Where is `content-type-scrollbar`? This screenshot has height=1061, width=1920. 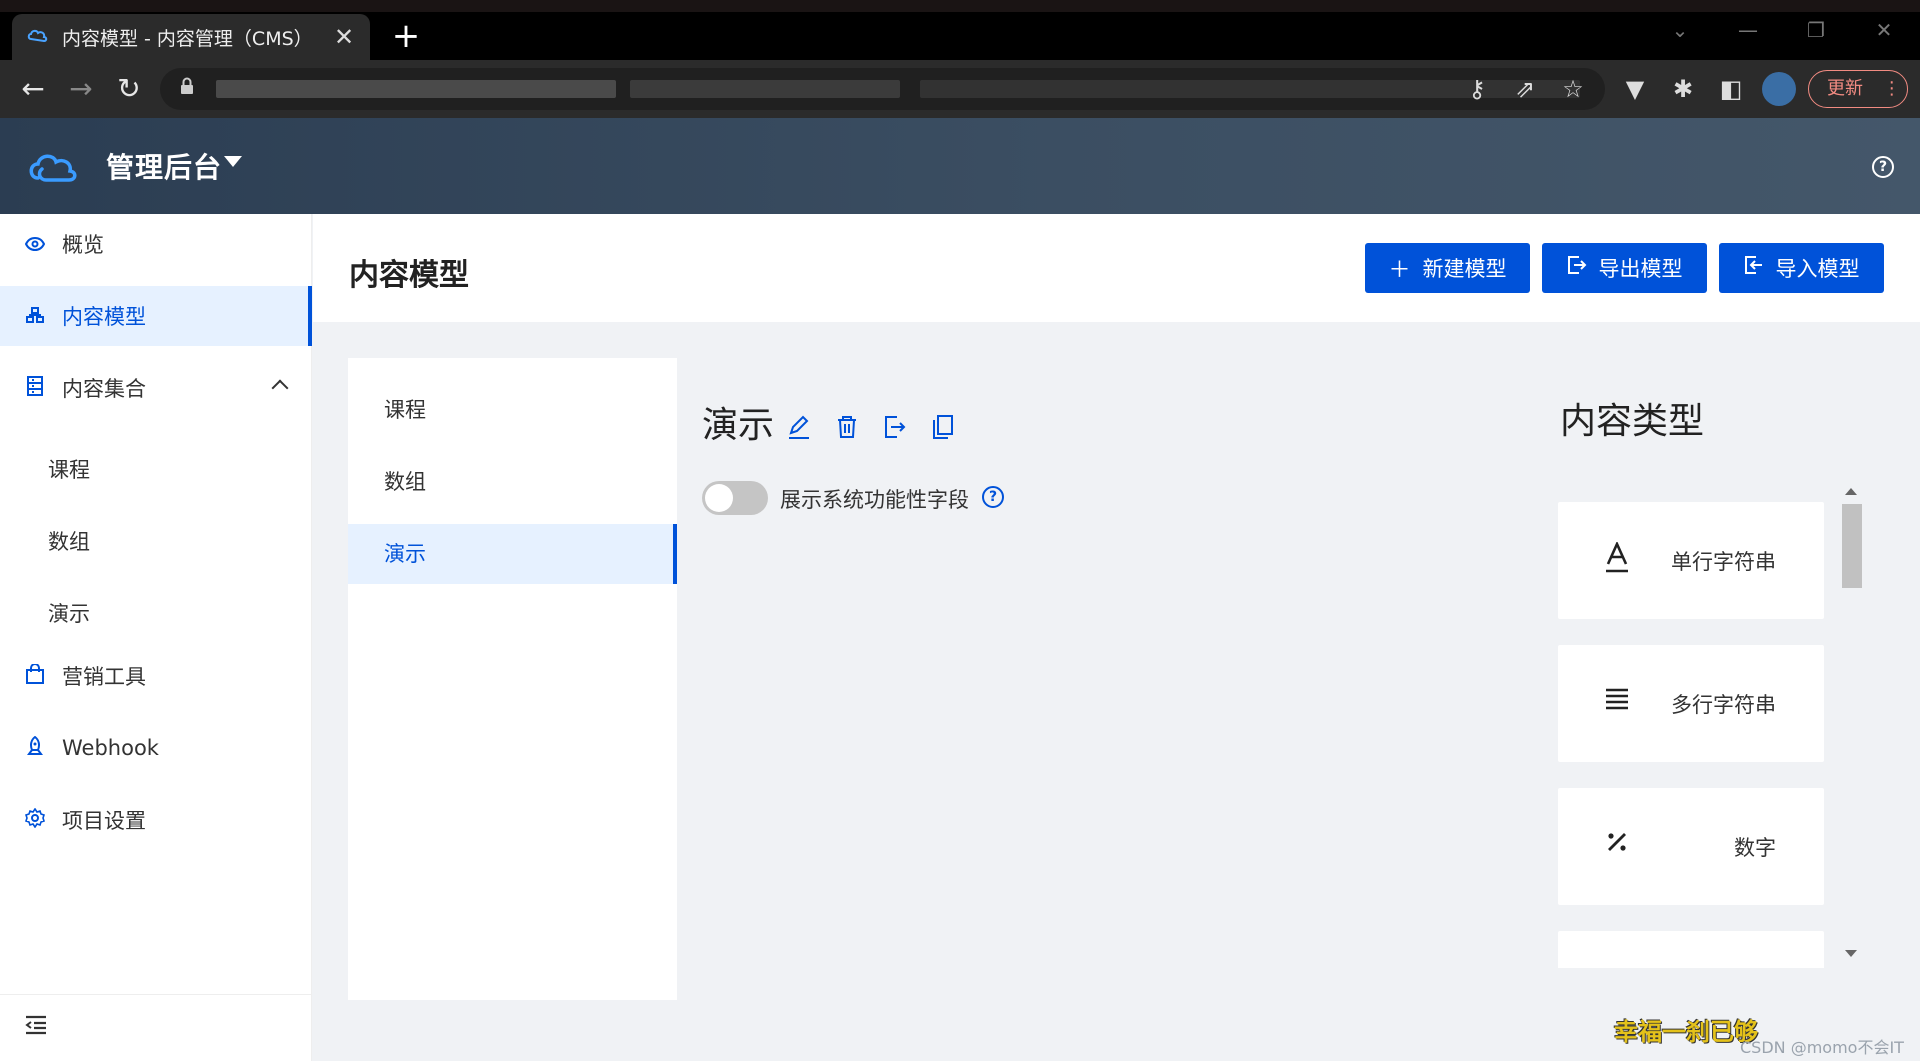 content-type-scrollbar is located at coordinates (1851, 725).